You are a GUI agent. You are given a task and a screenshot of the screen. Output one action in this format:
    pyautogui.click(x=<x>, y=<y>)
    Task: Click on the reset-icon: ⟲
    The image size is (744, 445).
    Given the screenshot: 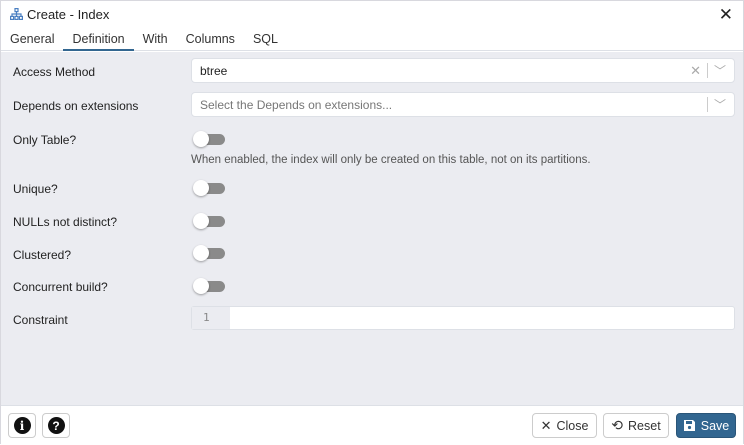 What is the action you would take?
    pyautogui.click(x=617, y=425)
    